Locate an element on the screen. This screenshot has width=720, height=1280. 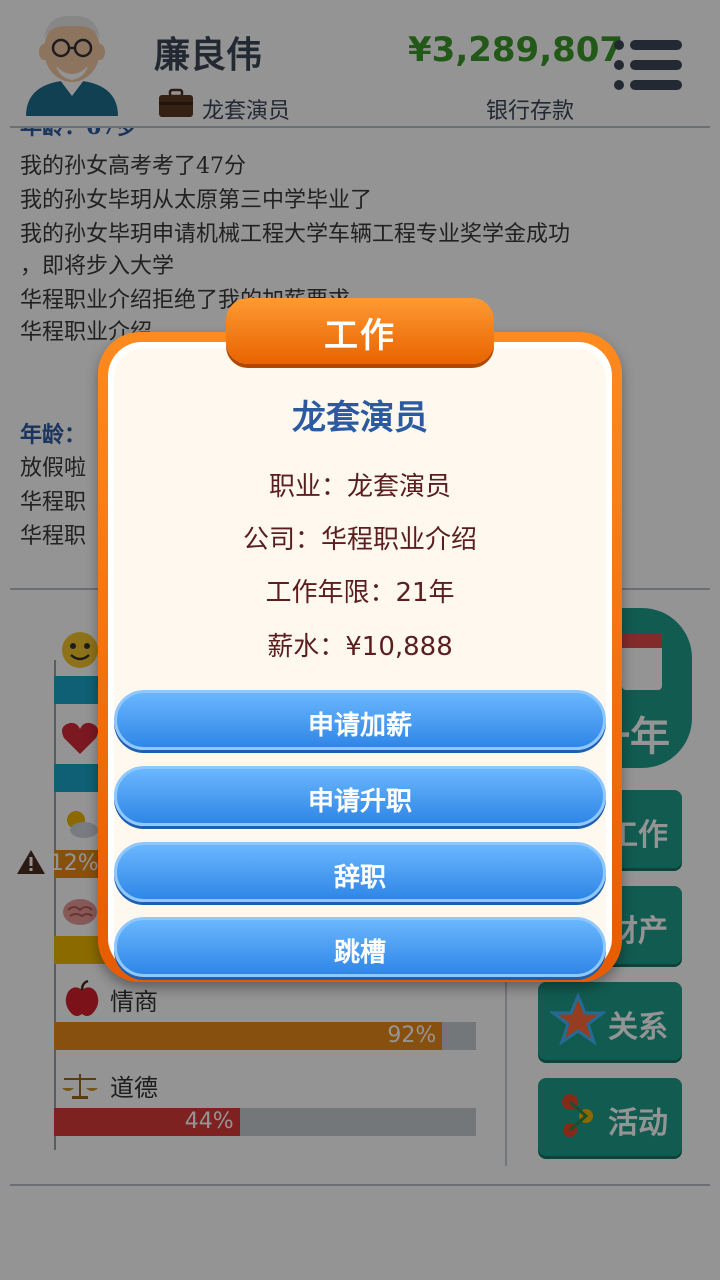
switch-job-button: 跳槽 is located at coordinates (360, 947).